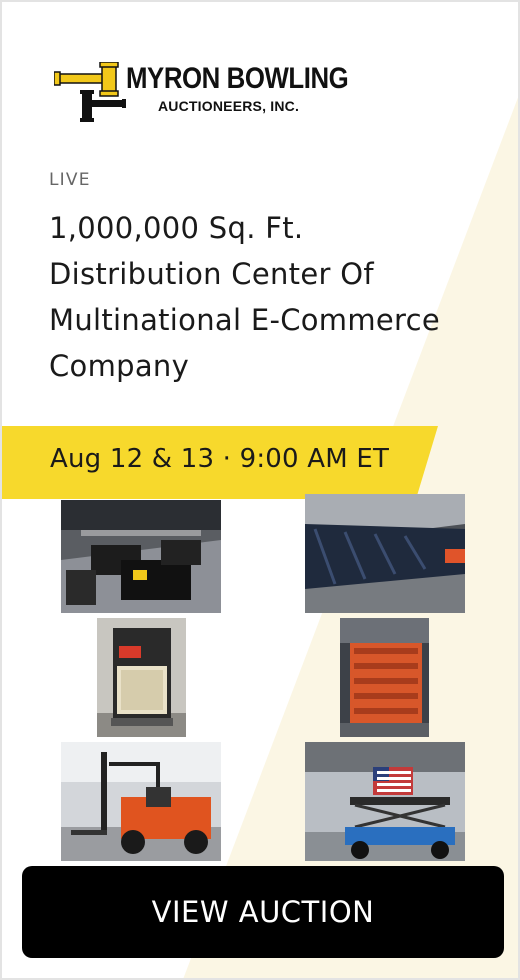  Describe the element at coordinates (141, 556) in the screenshot. I see `thumbnail-warehouse-workstations` at that location.